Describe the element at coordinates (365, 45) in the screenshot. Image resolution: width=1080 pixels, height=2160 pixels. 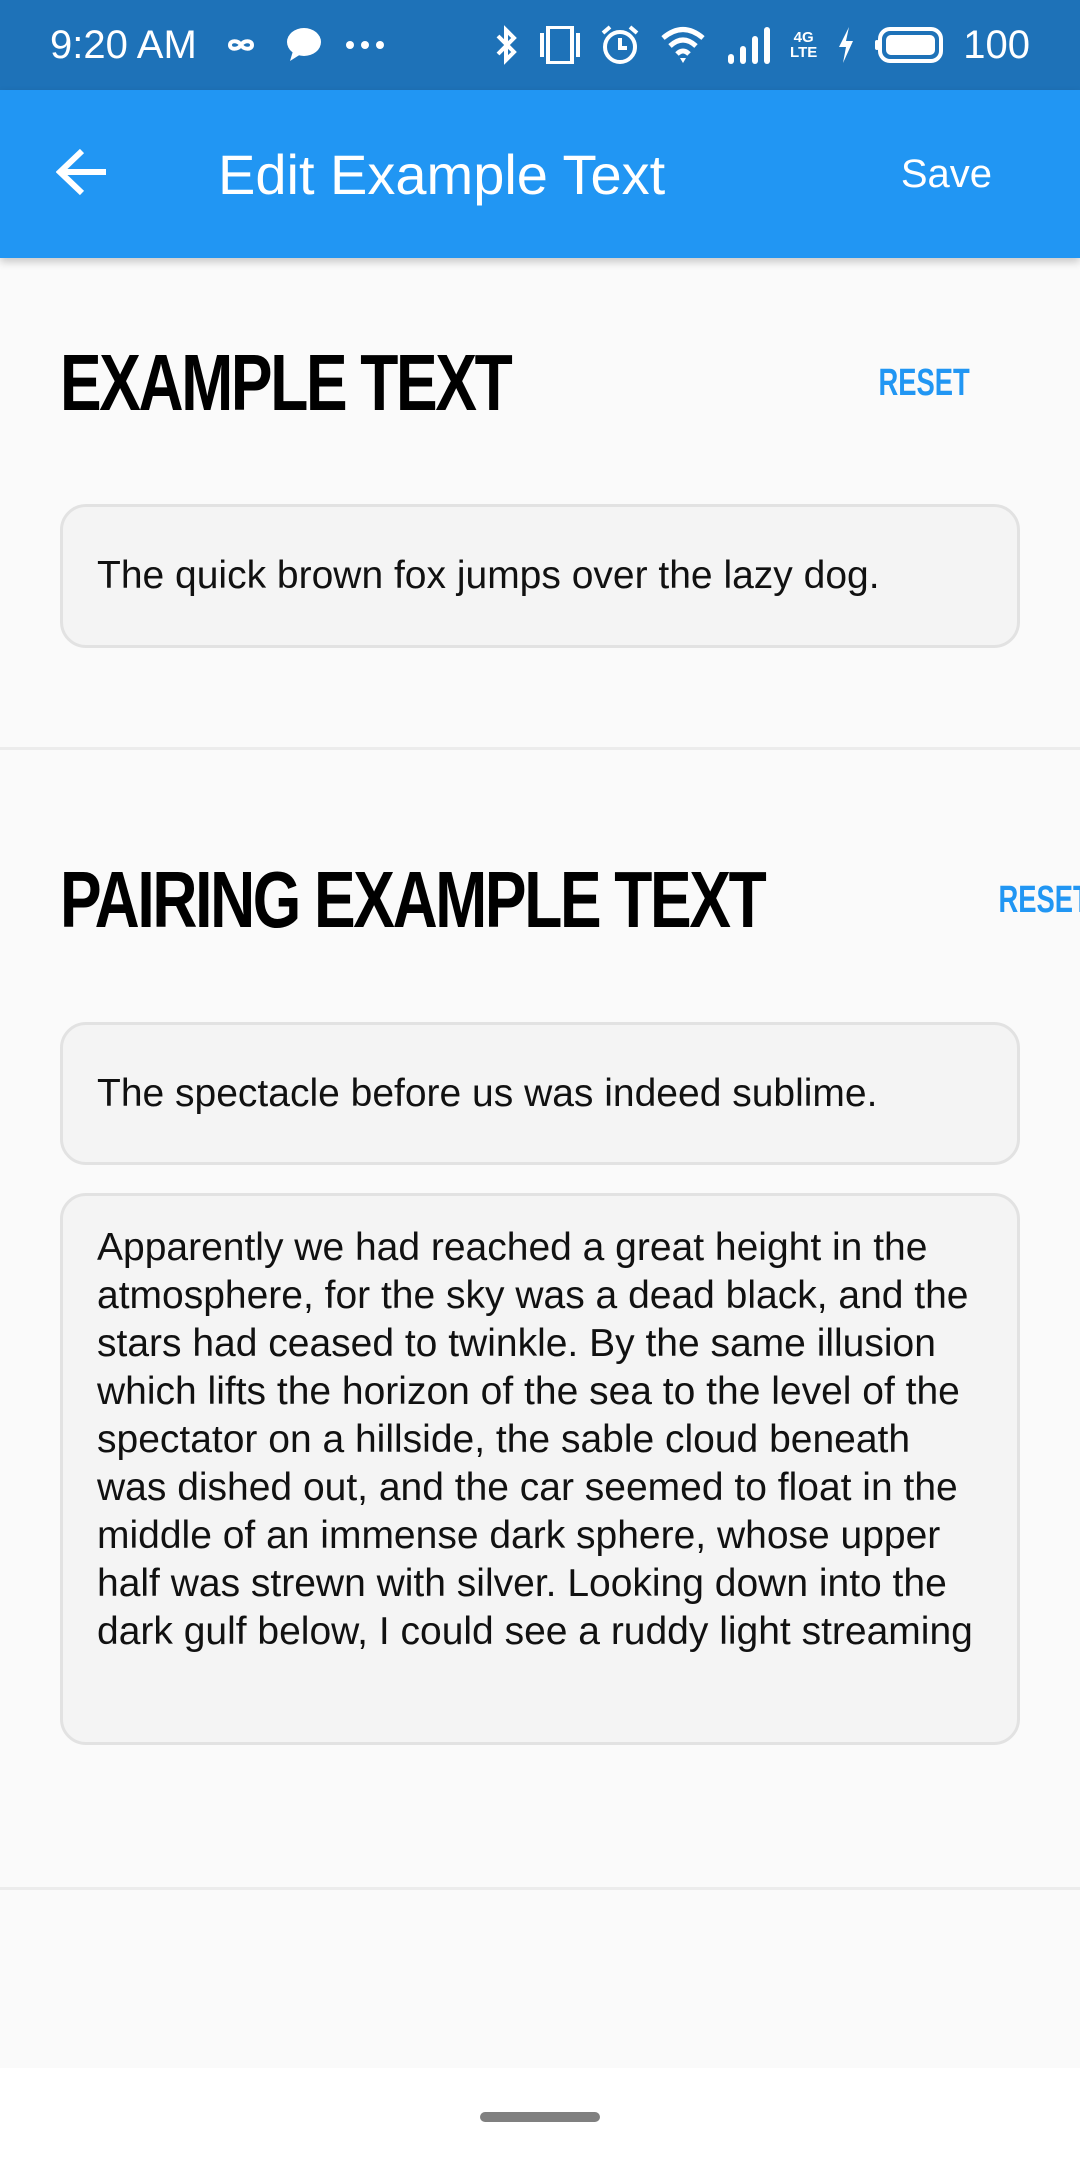
I see `more-dots-icon` at that location.